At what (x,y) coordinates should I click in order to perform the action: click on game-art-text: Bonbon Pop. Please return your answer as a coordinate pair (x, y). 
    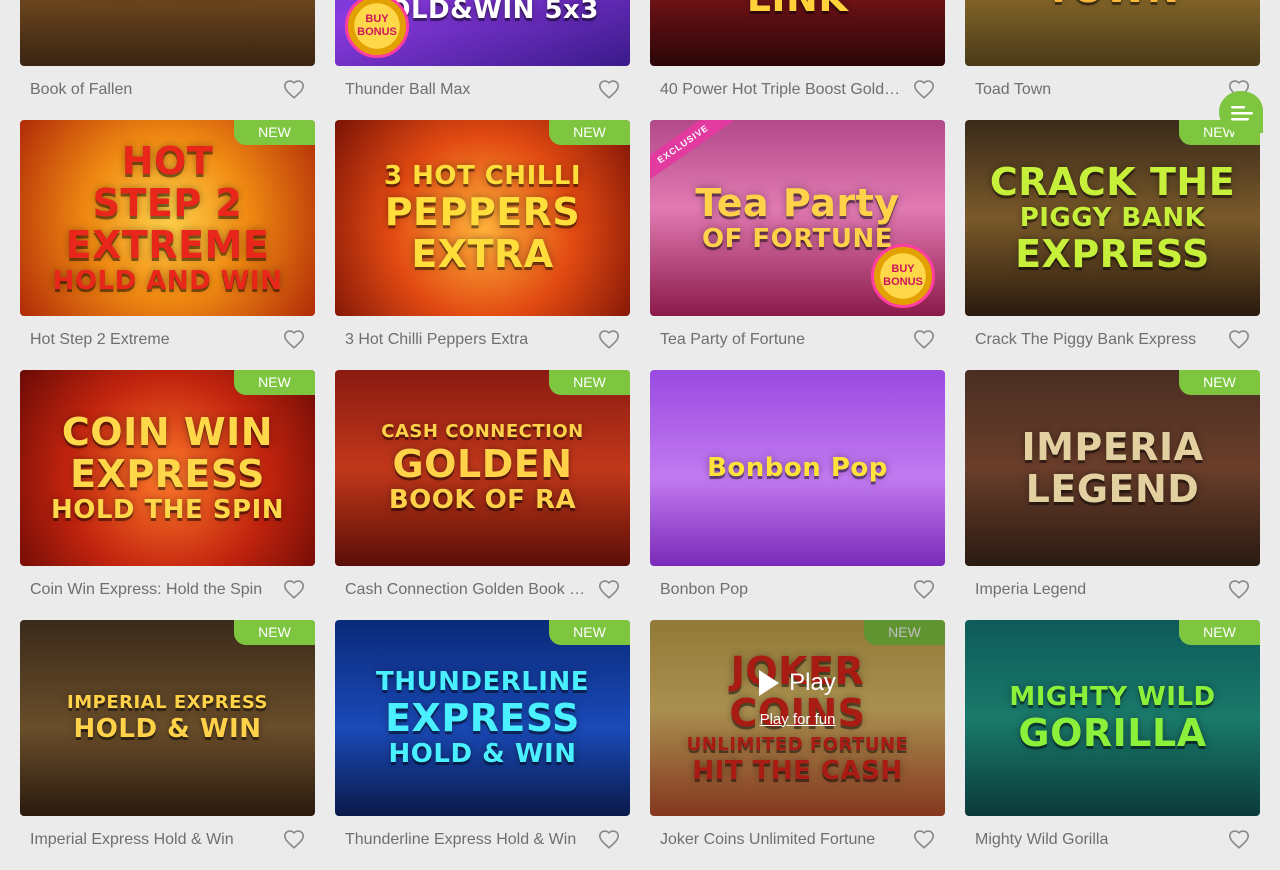
    Looking at the image, I should click on (797, 468).